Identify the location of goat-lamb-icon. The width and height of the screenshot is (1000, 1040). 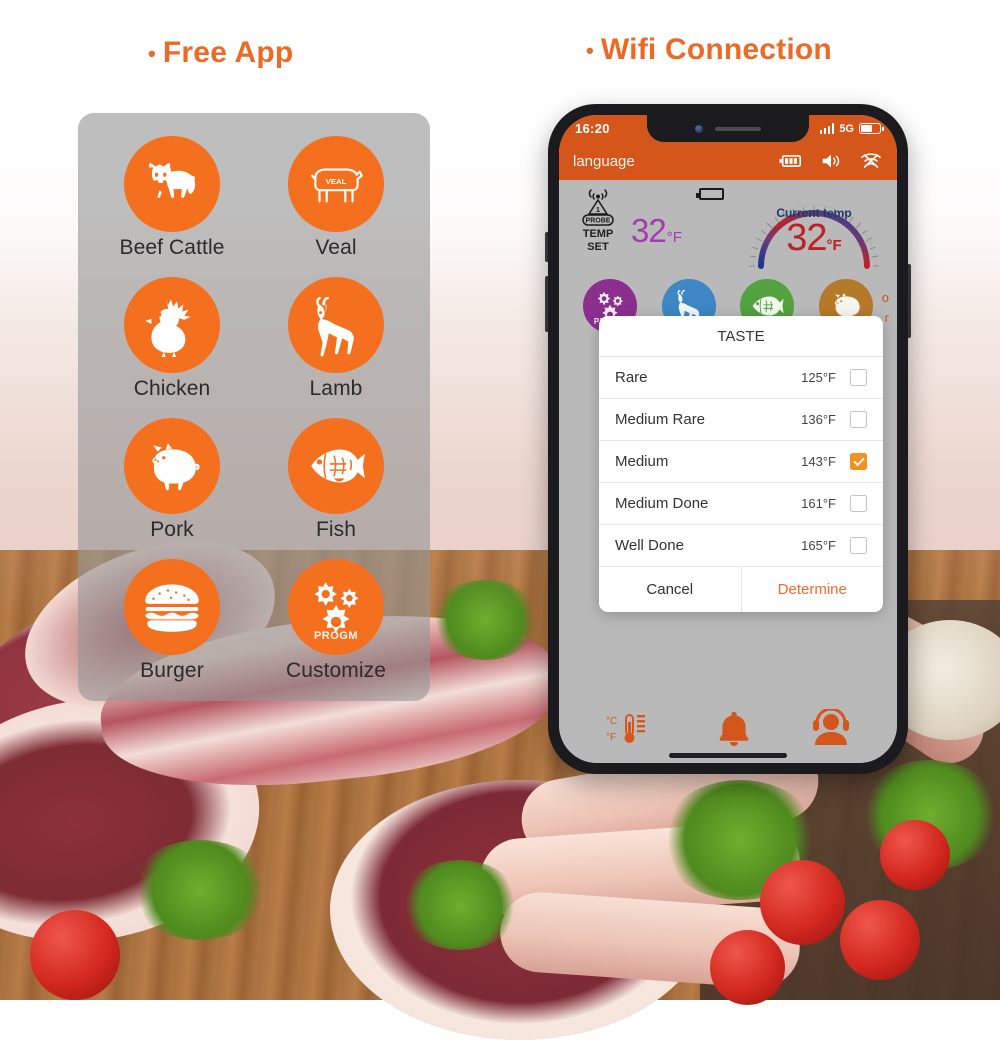
(335, 326).